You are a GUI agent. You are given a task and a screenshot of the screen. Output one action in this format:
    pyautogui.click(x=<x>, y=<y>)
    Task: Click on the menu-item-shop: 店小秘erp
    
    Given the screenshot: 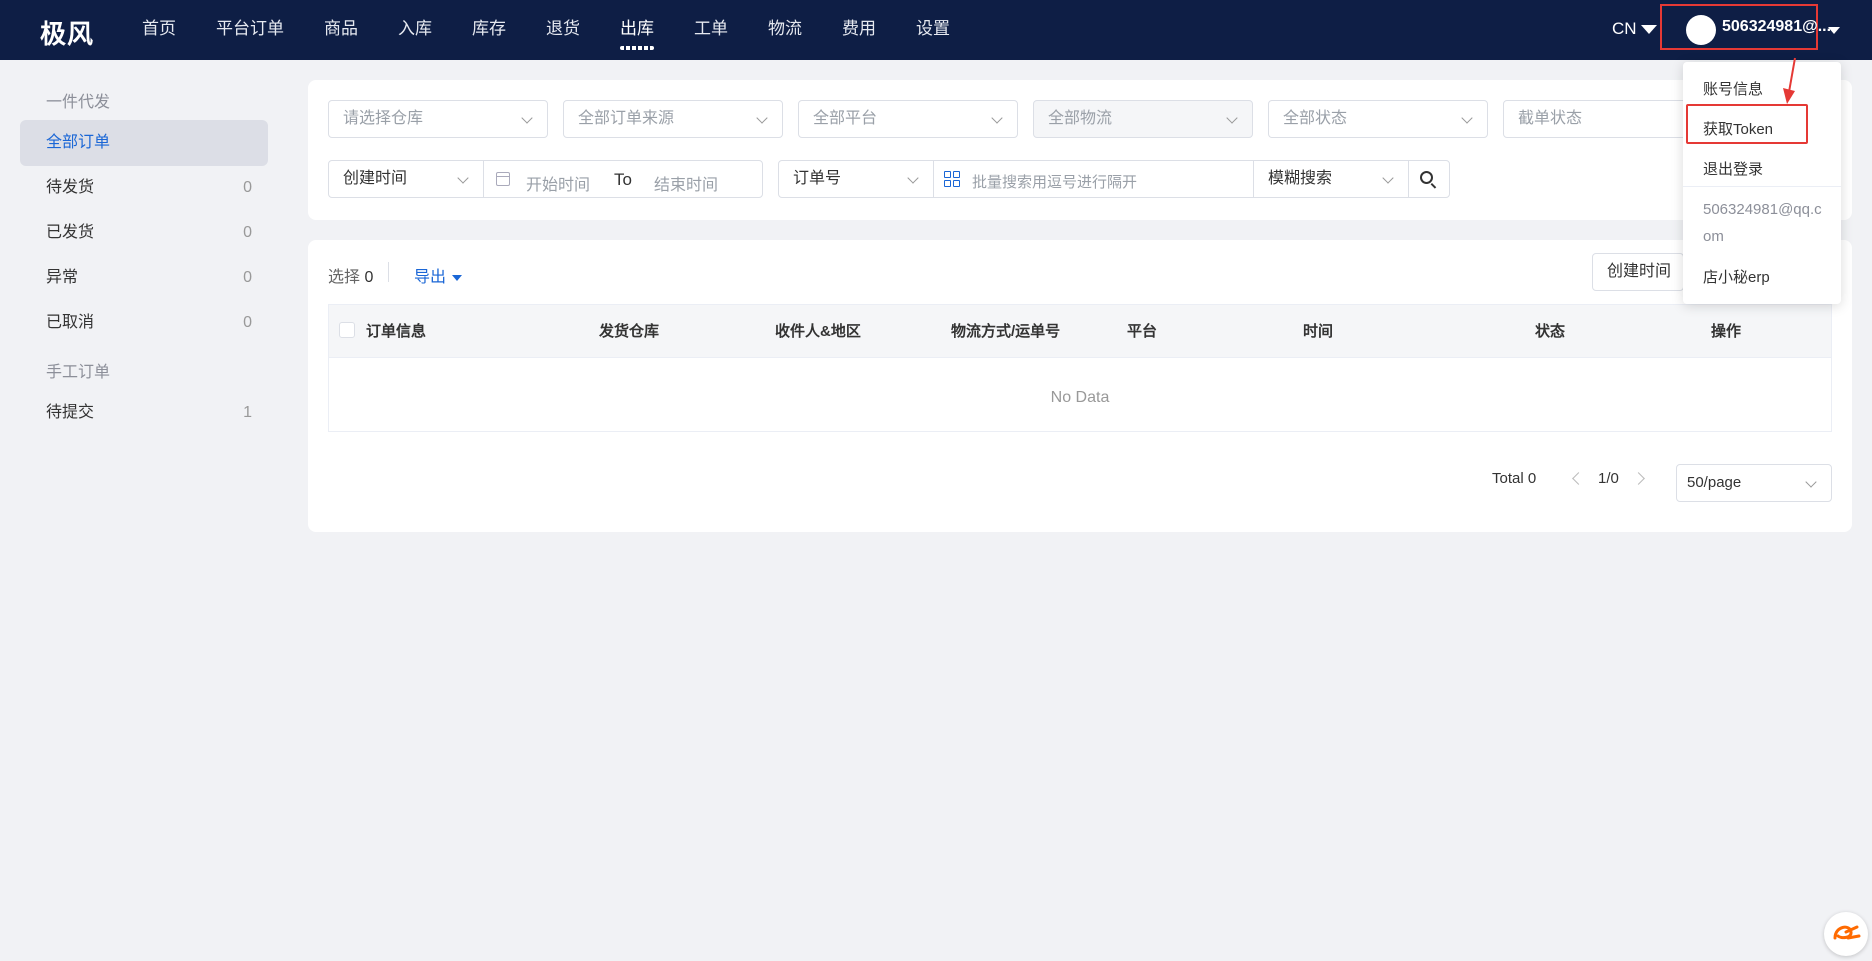 What is the action you would take?
    pyautogui.click(x=1736, y=276)
    